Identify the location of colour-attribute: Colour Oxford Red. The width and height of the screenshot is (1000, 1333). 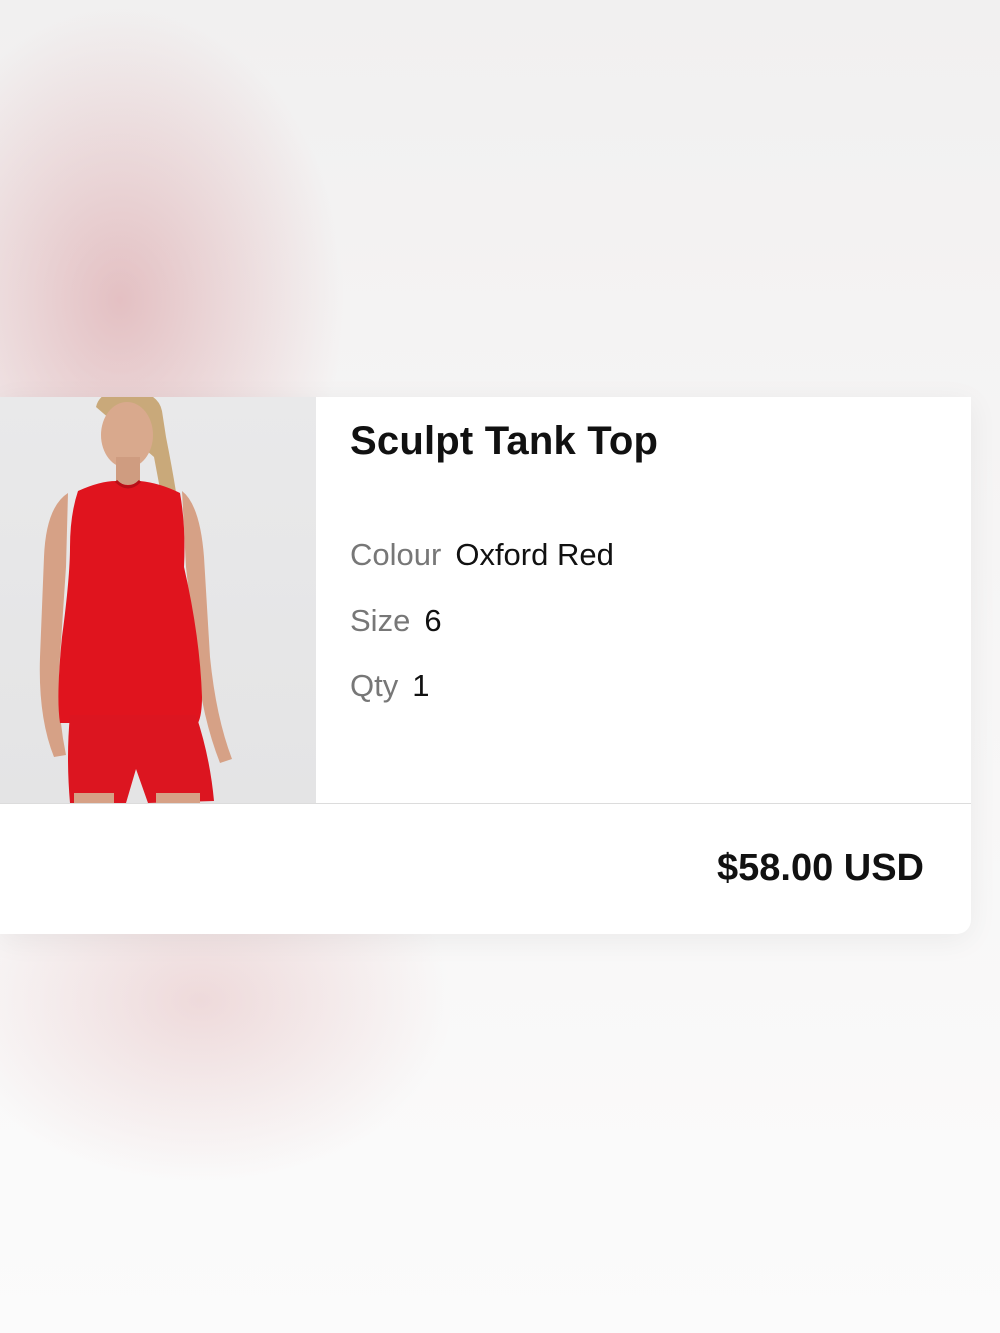
(482, 555).